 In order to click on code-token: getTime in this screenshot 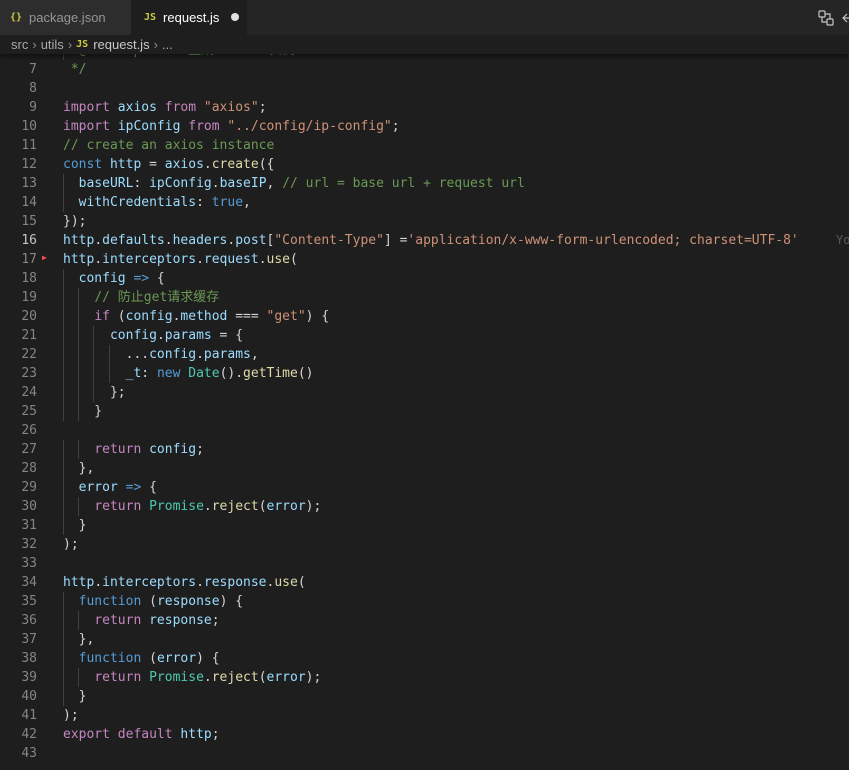, I will do `click(270, 373)`.